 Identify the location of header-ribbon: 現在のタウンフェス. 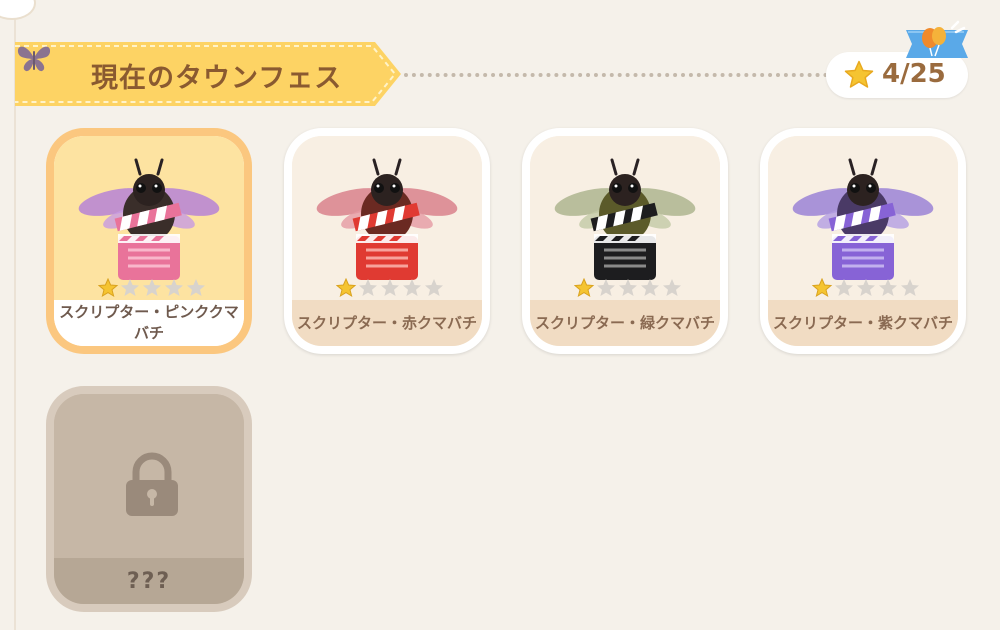
(209, 74).